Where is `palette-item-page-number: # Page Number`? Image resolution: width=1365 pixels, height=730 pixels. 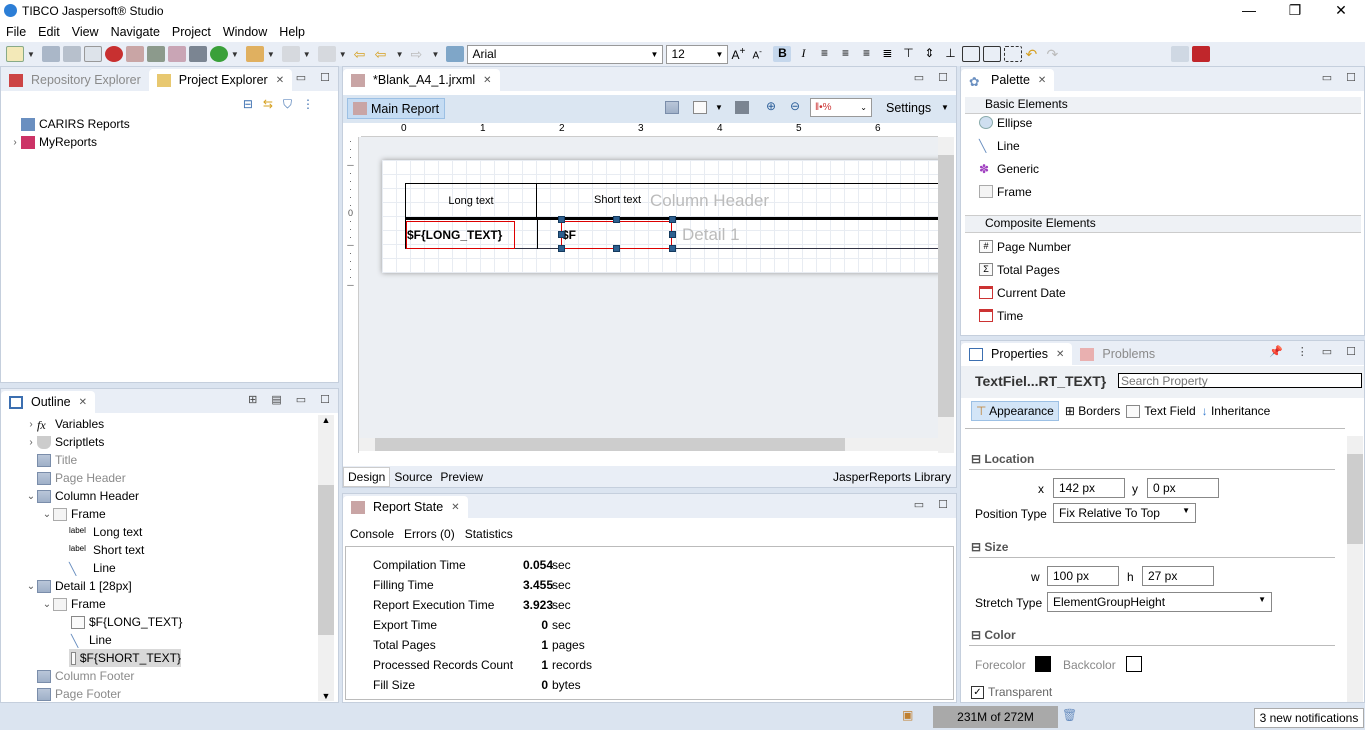
palette-item-page-number: # Page Number is located at coordinates (1161, 246).